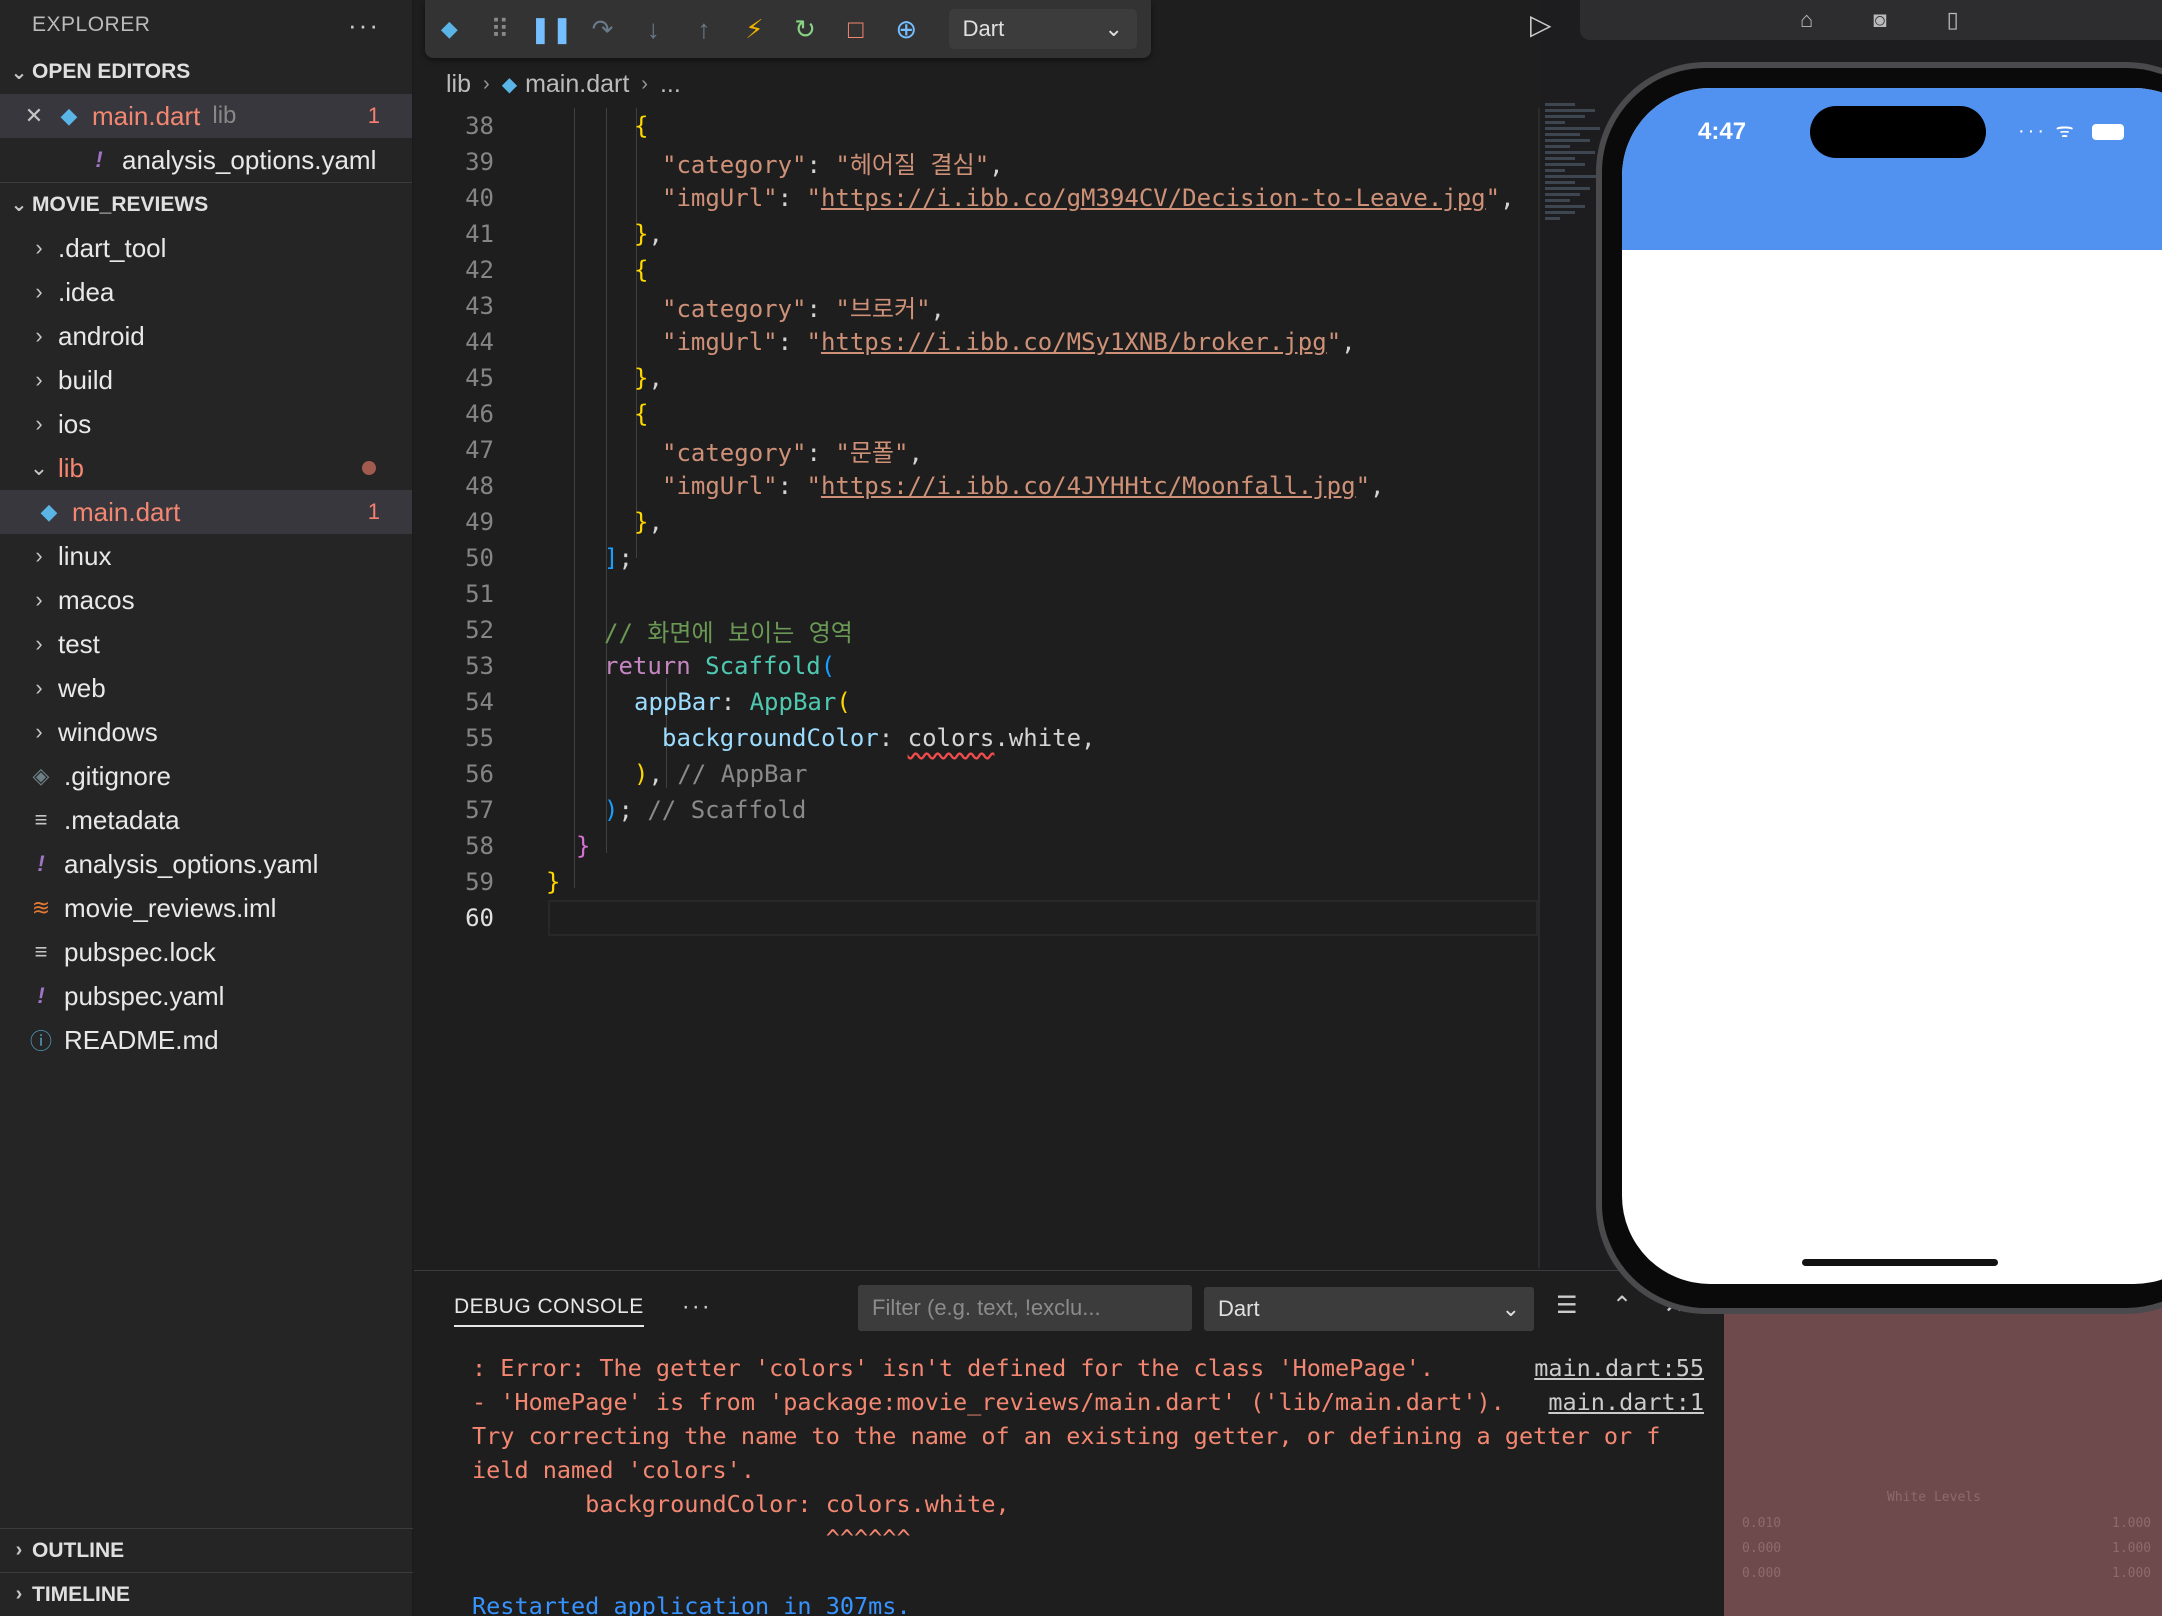 Image resolution: width=2162 pixels, height=1616 pixels. I want to click on dart-devtools-icon: ◆, so click(449, 29).